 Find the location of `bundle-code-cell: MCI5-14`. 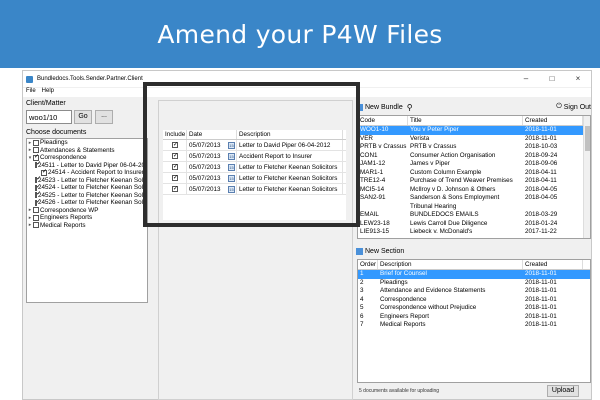

bundle-code-cell: MCI5-14 is located at coordinates (372, 189).